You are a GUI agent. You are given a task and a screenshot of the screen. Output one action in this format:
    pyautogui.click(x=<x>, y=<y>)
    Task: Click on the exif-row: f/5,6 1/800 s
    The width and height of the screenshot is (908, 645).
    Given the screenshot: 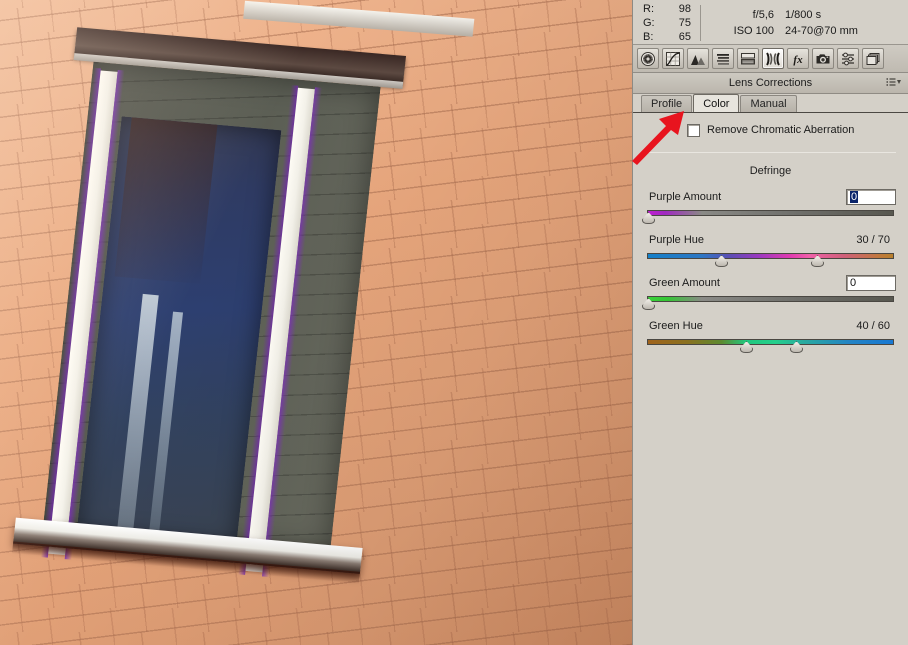 What is the action you would take?
    pyautogui.click(x=798, y=15)
    